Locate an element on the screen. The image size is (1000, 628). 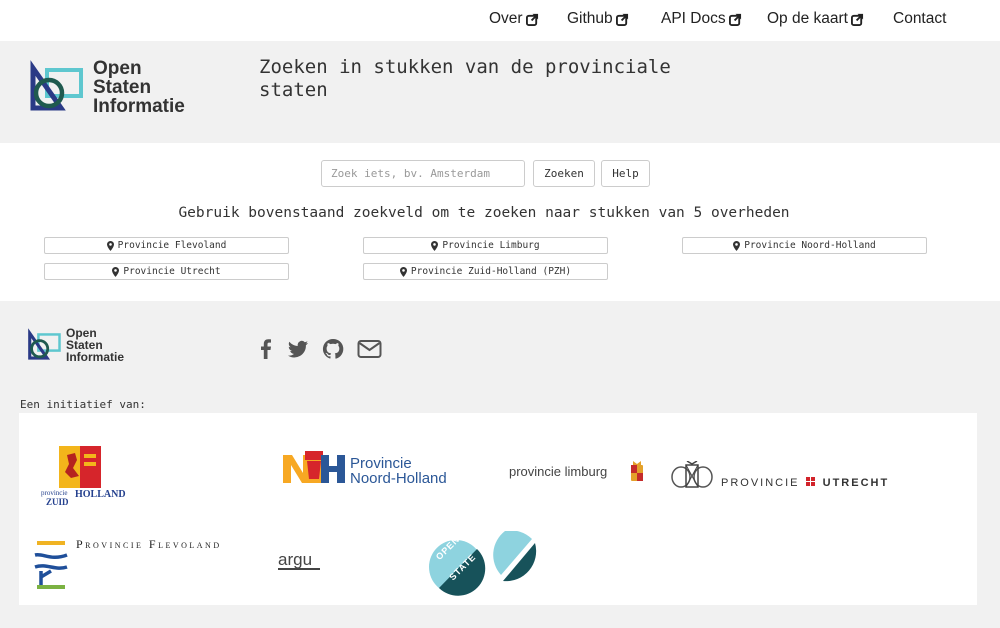
nav-link-contact: Contact is located at coordinates (919, 19).